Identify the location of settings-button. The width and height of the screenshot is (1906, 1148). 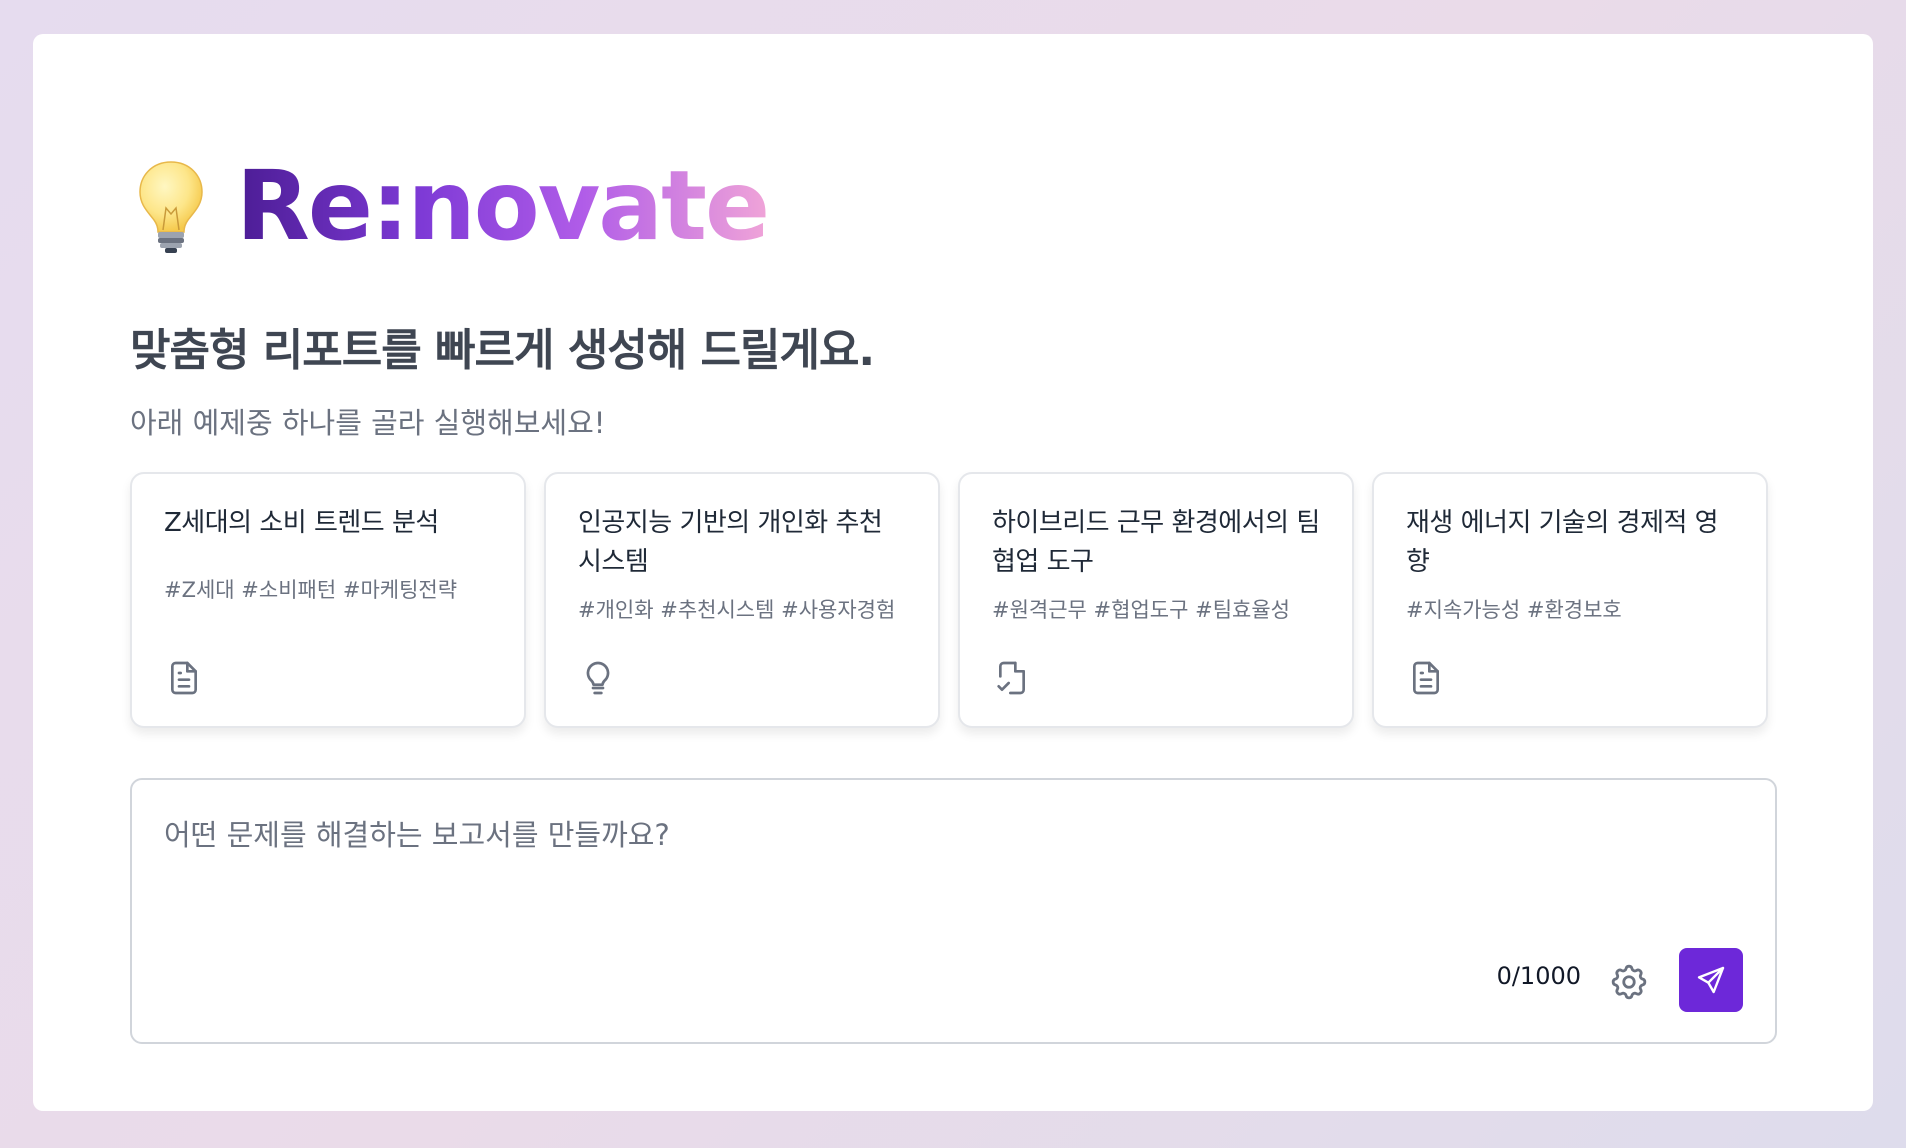
(1629, 982).